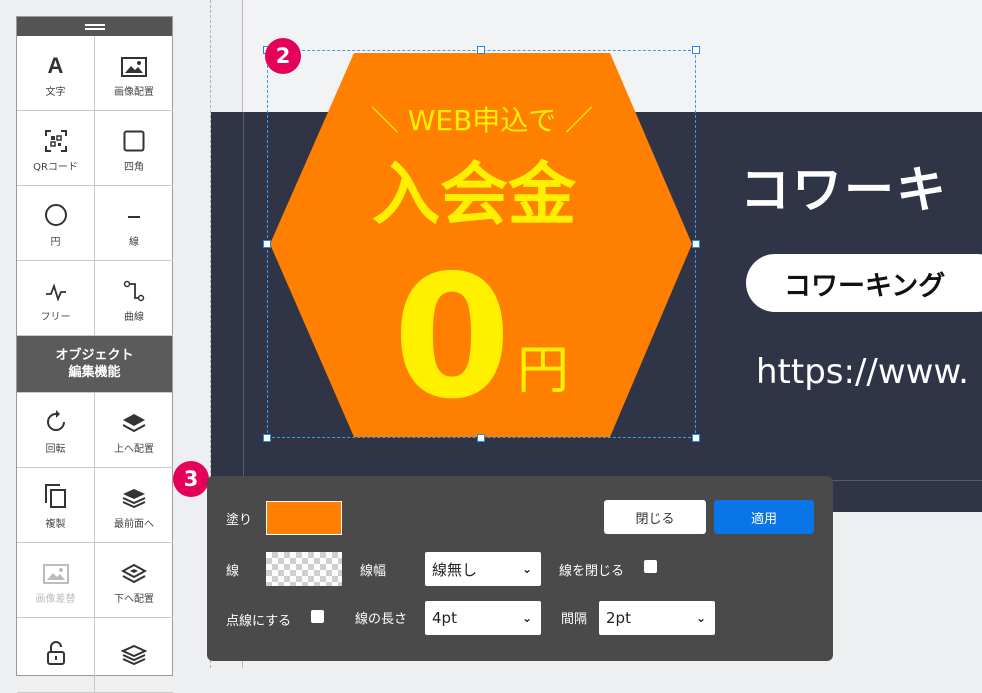 The width and height of the screenshot is (982, 693). What do you see at coordinates (373, 571) in the screenshot?
I see `stroke-width-label: 線幅` at bounding box center [373, 571].